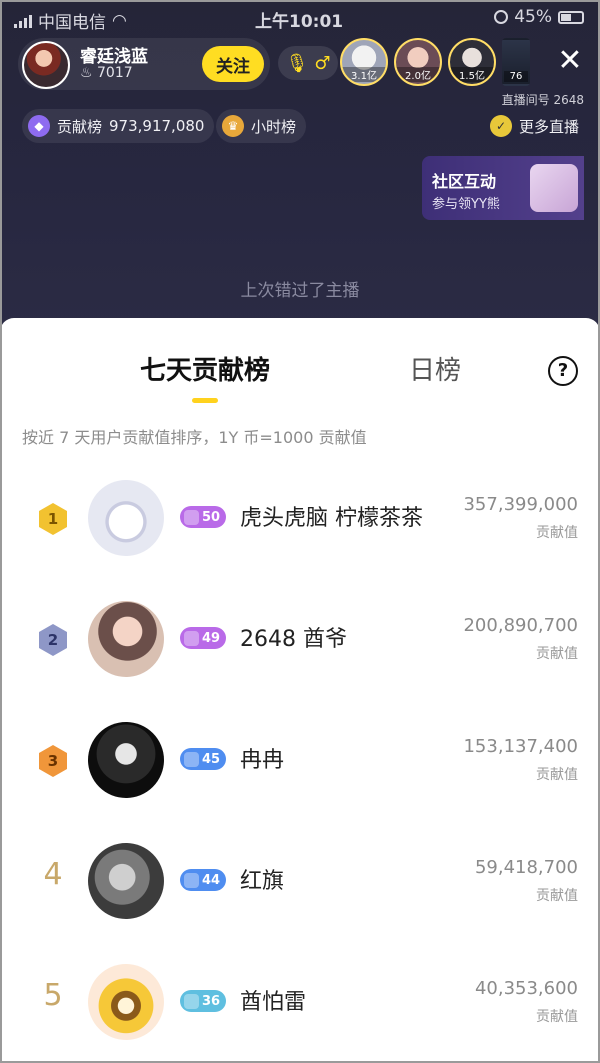 Image resolution: width=600 pixels, height=1063 pixels. What do you see at coordinates (364, 62) in the screenshot?
I see `viewer-avatar: 3.1亿` at bounding box center [364, 62].